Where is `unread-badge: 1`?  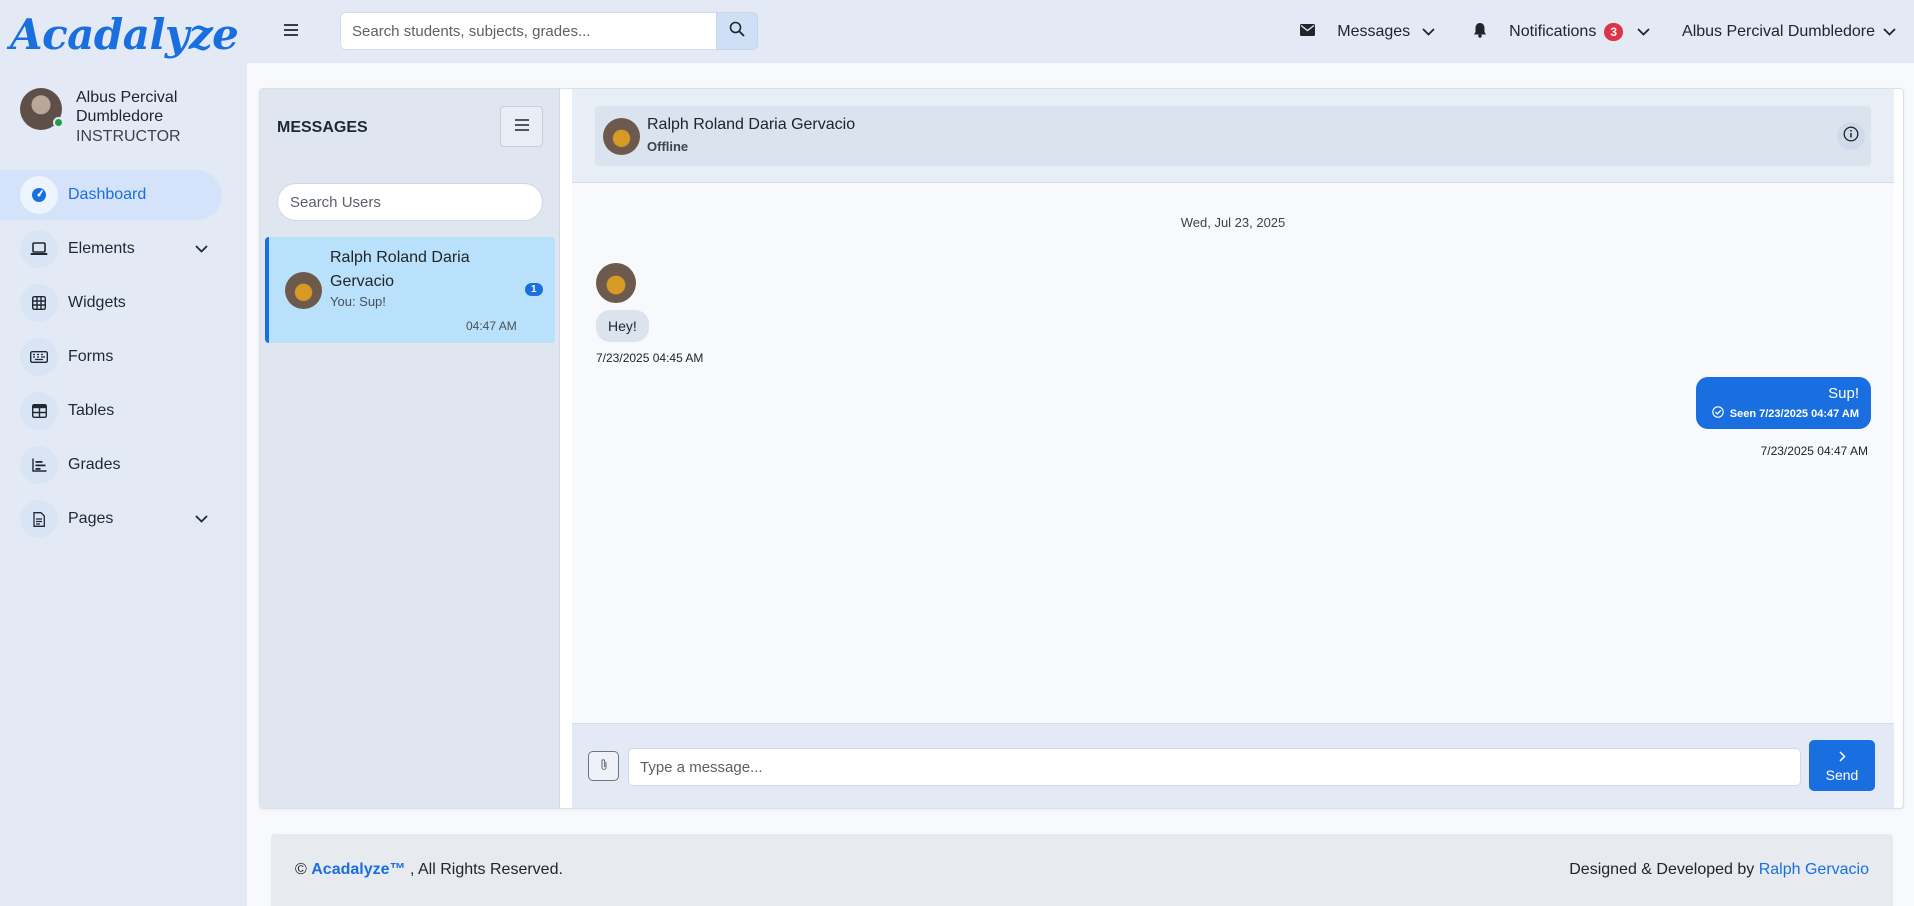
unread-badge: 1 is located at coordinates (534, 289).